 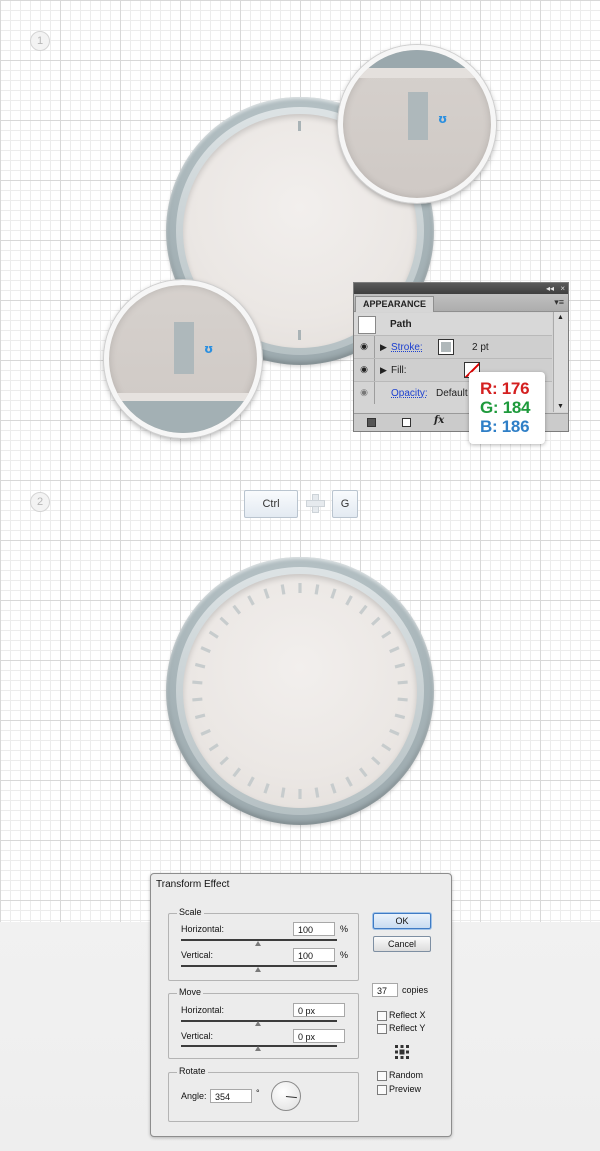 What do you see at coordinates (560, 362) in the screenshot?
I see `panel-scrollbar: ▲ ▼` at bounding box center [560, 362].